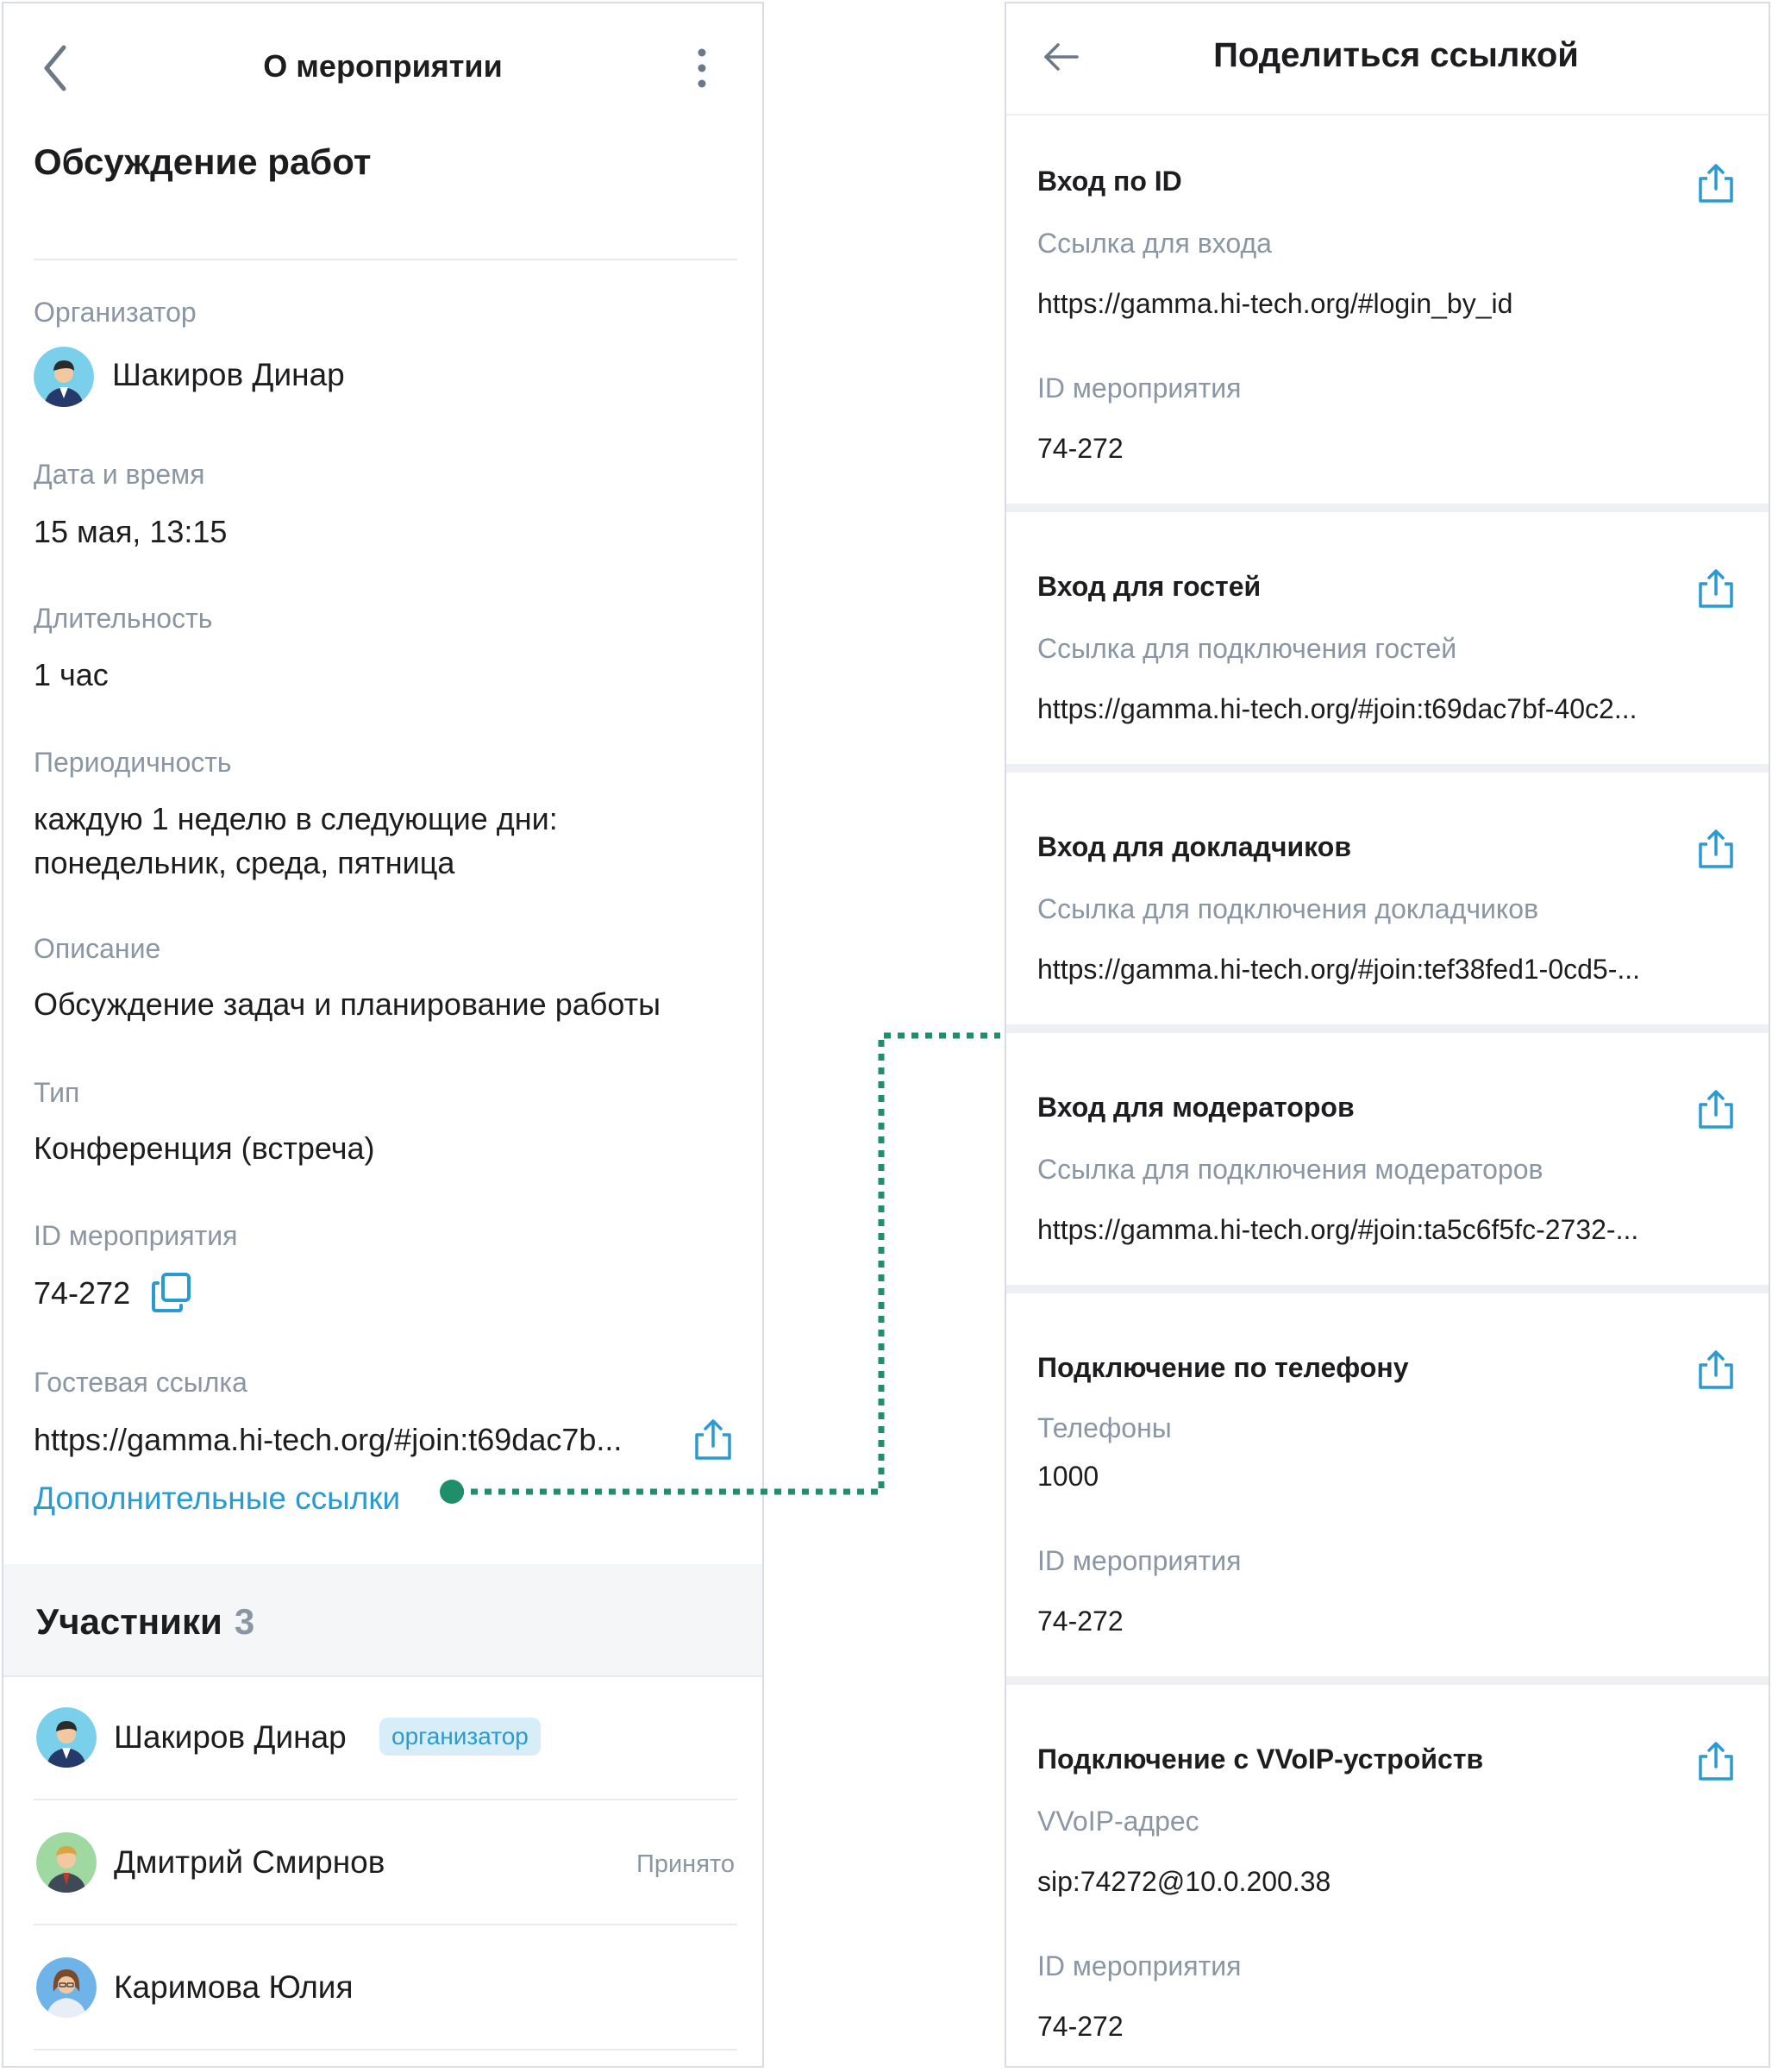 This screenshot has width=1772, height=2072. What do you see at coordinates (230, 1737) in the screenshot?
I see `participant-name: Шакиров Динар` at bounding box center [230, 1737].